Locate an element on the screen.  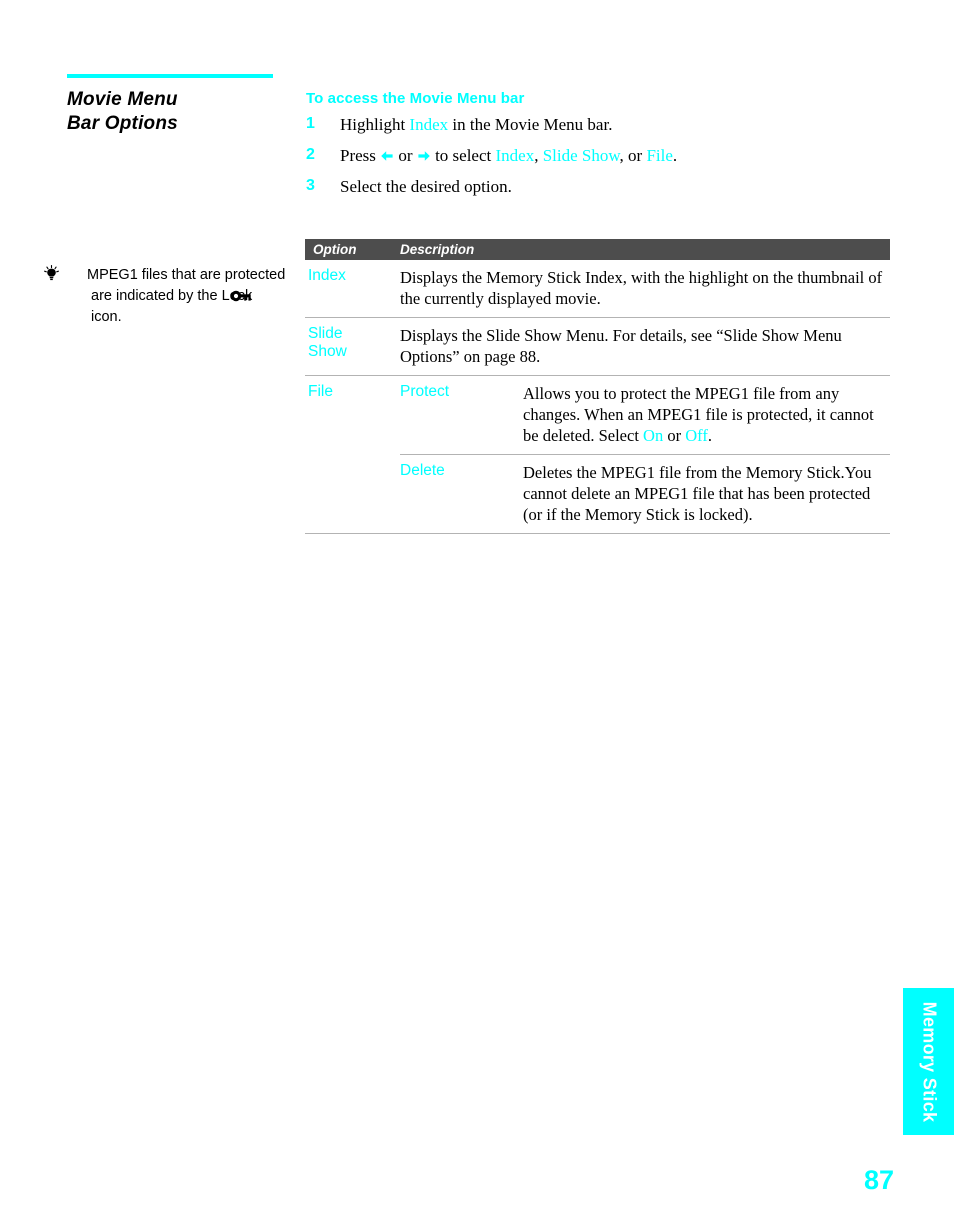
step-2-part-file: File is located at coordinates (659, 155).